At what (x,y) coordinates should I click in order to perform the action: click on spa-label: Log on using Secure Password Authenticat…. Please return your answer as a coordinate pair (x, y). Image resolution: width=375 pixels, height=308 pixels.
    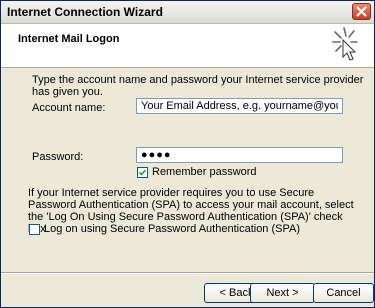
    Looking at the image, I should click on (172, 229).